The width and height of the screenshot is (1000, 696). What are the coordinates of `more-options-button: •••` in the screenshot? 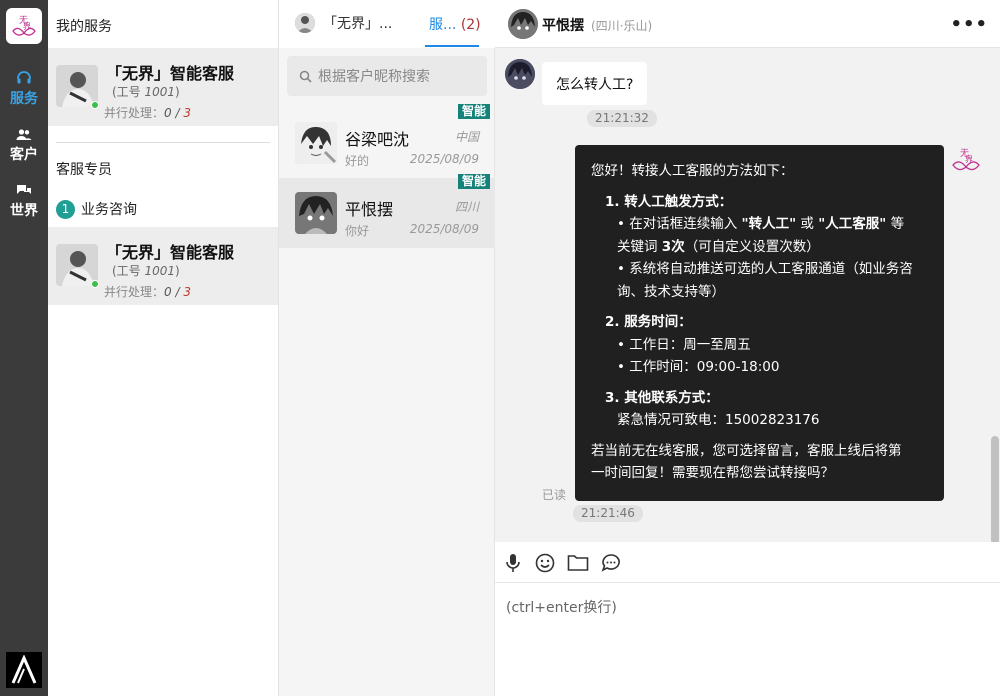 It's located at (969, 24).